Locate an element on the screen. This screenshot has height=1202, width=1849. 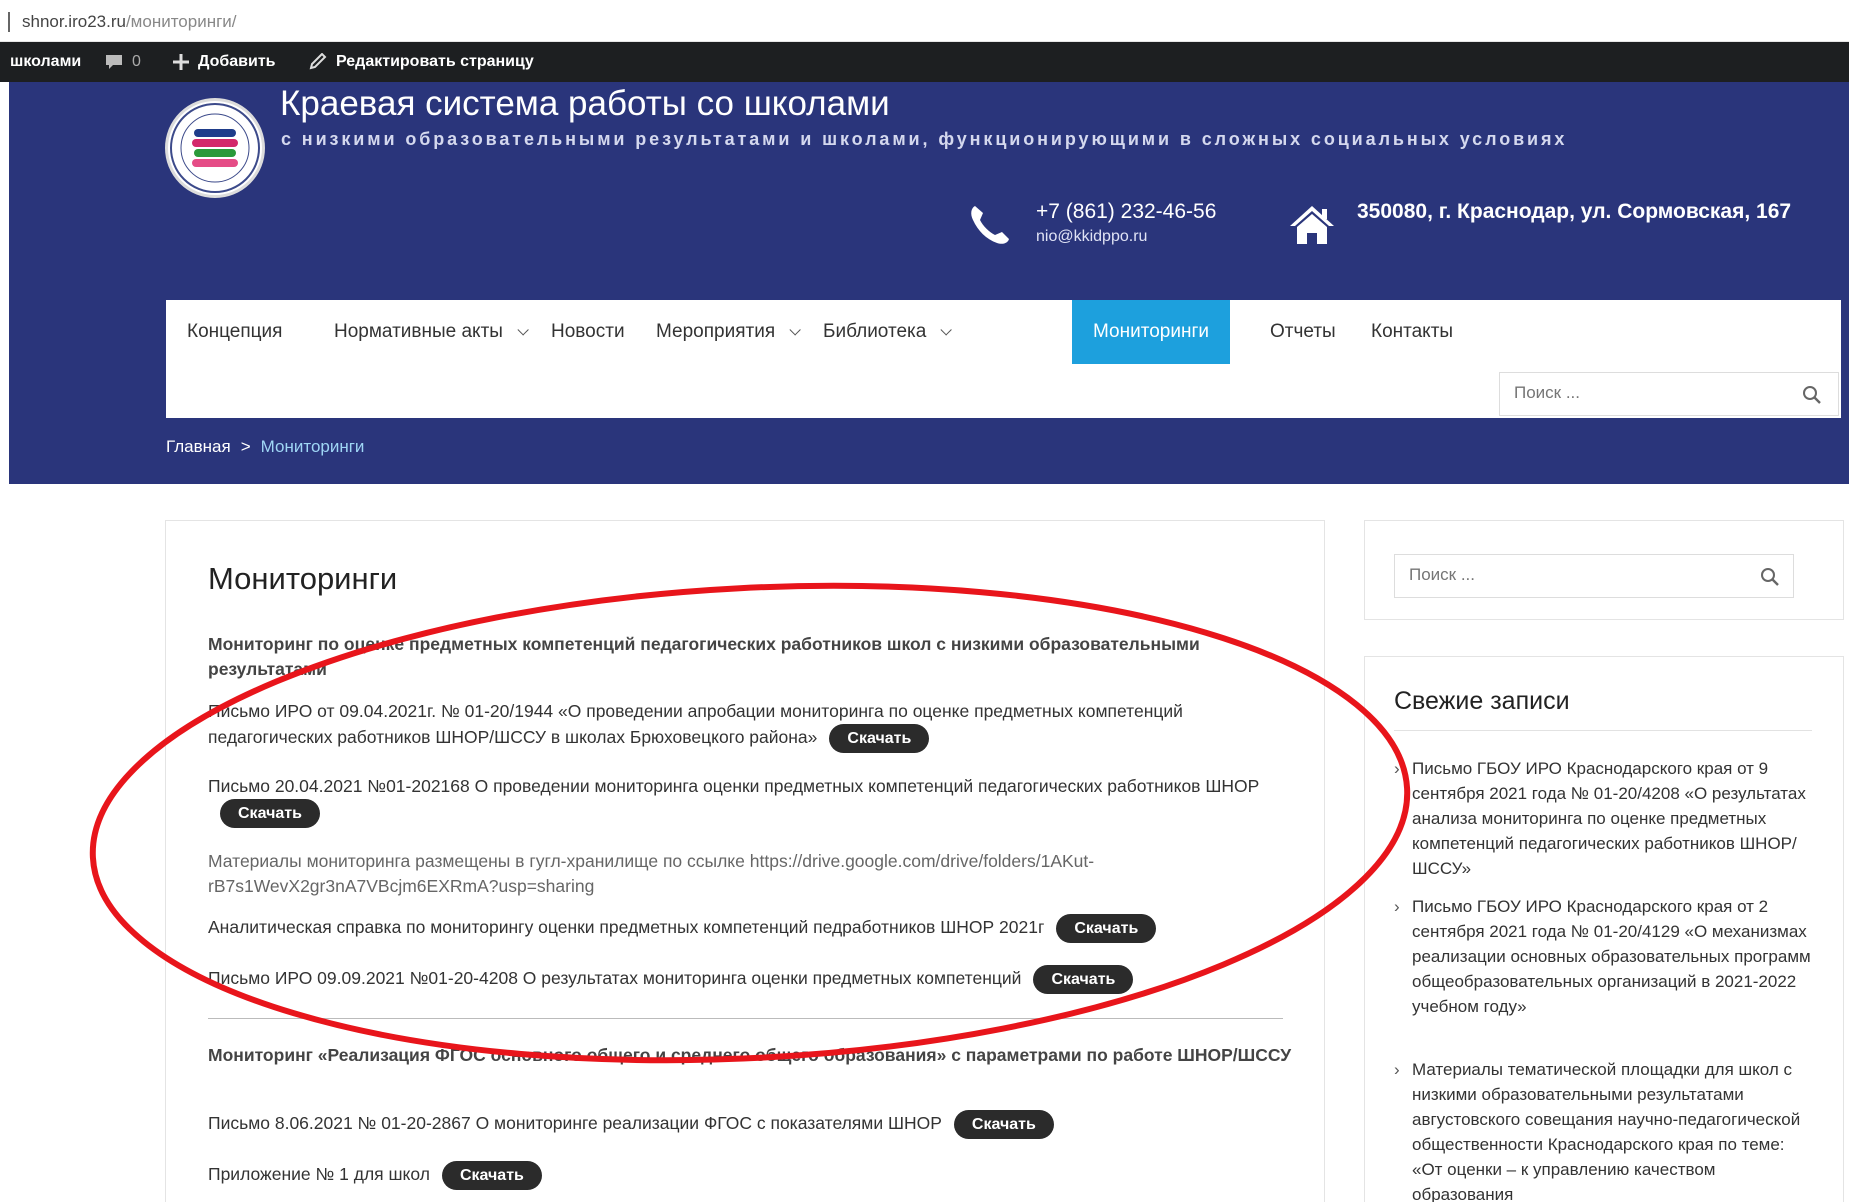
sidebar-search-input is located at coordinates (1539, 575).